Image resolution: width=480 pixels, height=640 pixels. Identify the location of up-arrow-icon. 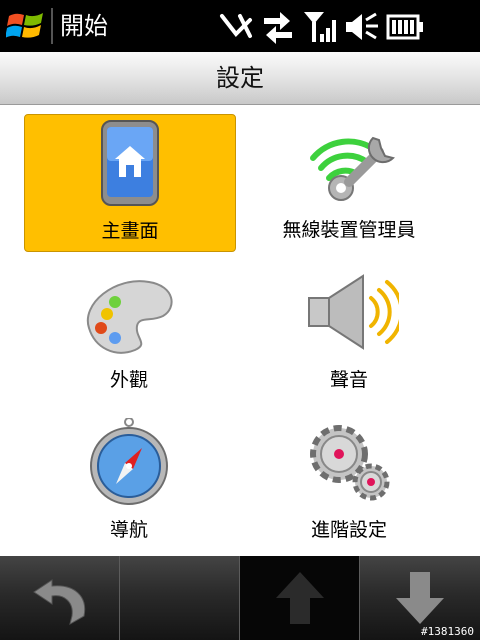
(299, 598).